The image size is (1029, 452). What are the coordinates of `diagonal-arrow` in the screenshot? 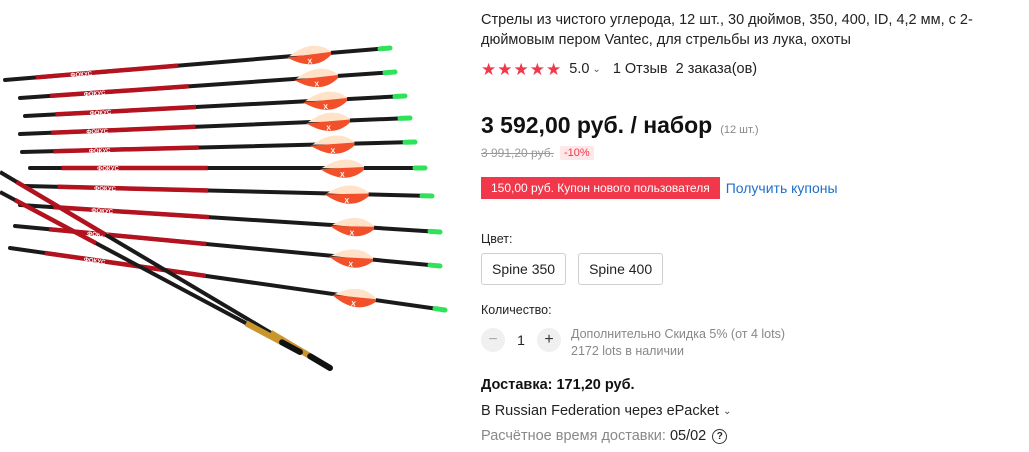 It's located at (151, 272).